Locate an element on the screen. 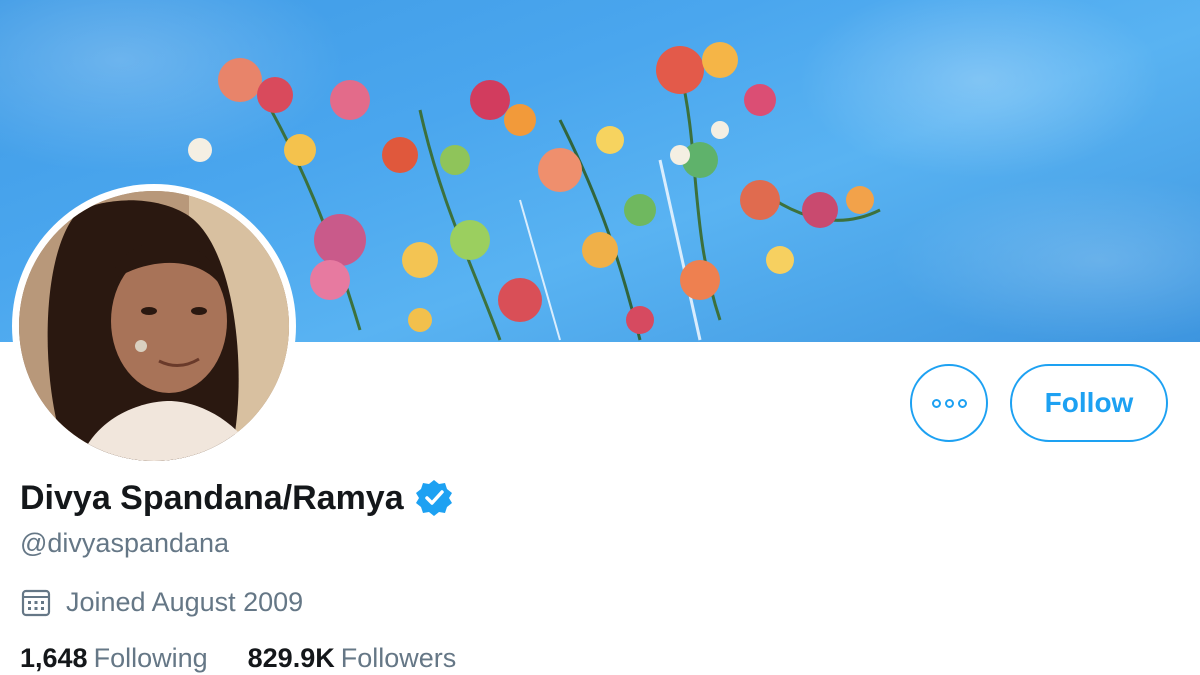 This screenshot has height=675, width=1200. calendar-icon is located at coordinates (36, 603).